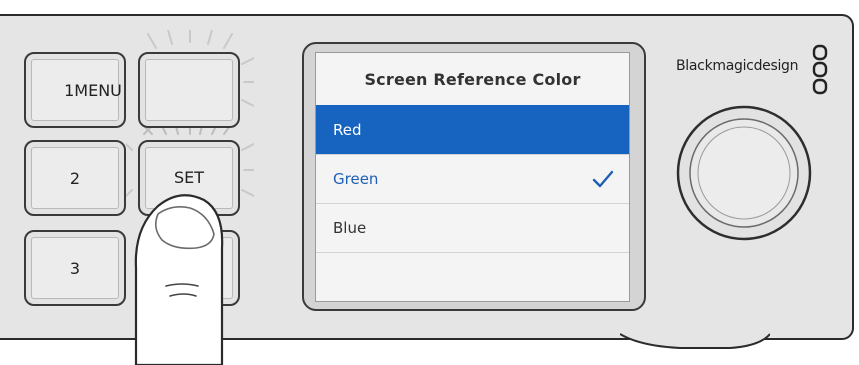 Image resolution: width=859 pixels, height=365 pixels. I want to click on menu-button: 1MENU, so click(75, 90).